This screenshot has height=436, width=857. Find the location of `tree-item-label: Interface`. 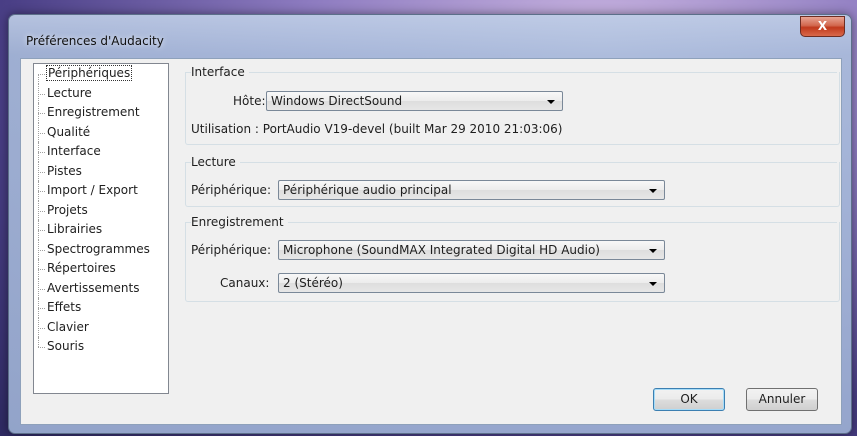

tree-item-label: Interface is located at coordinates (74, 151).